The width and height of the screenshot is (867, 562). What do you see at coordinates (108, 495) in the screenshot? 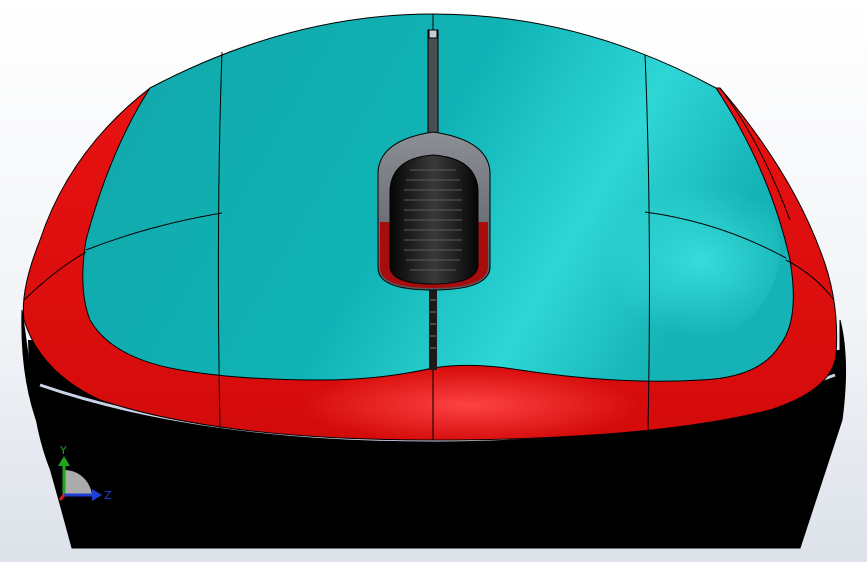
I see `triad-z-label: Z` at bounding box center [108, 495].